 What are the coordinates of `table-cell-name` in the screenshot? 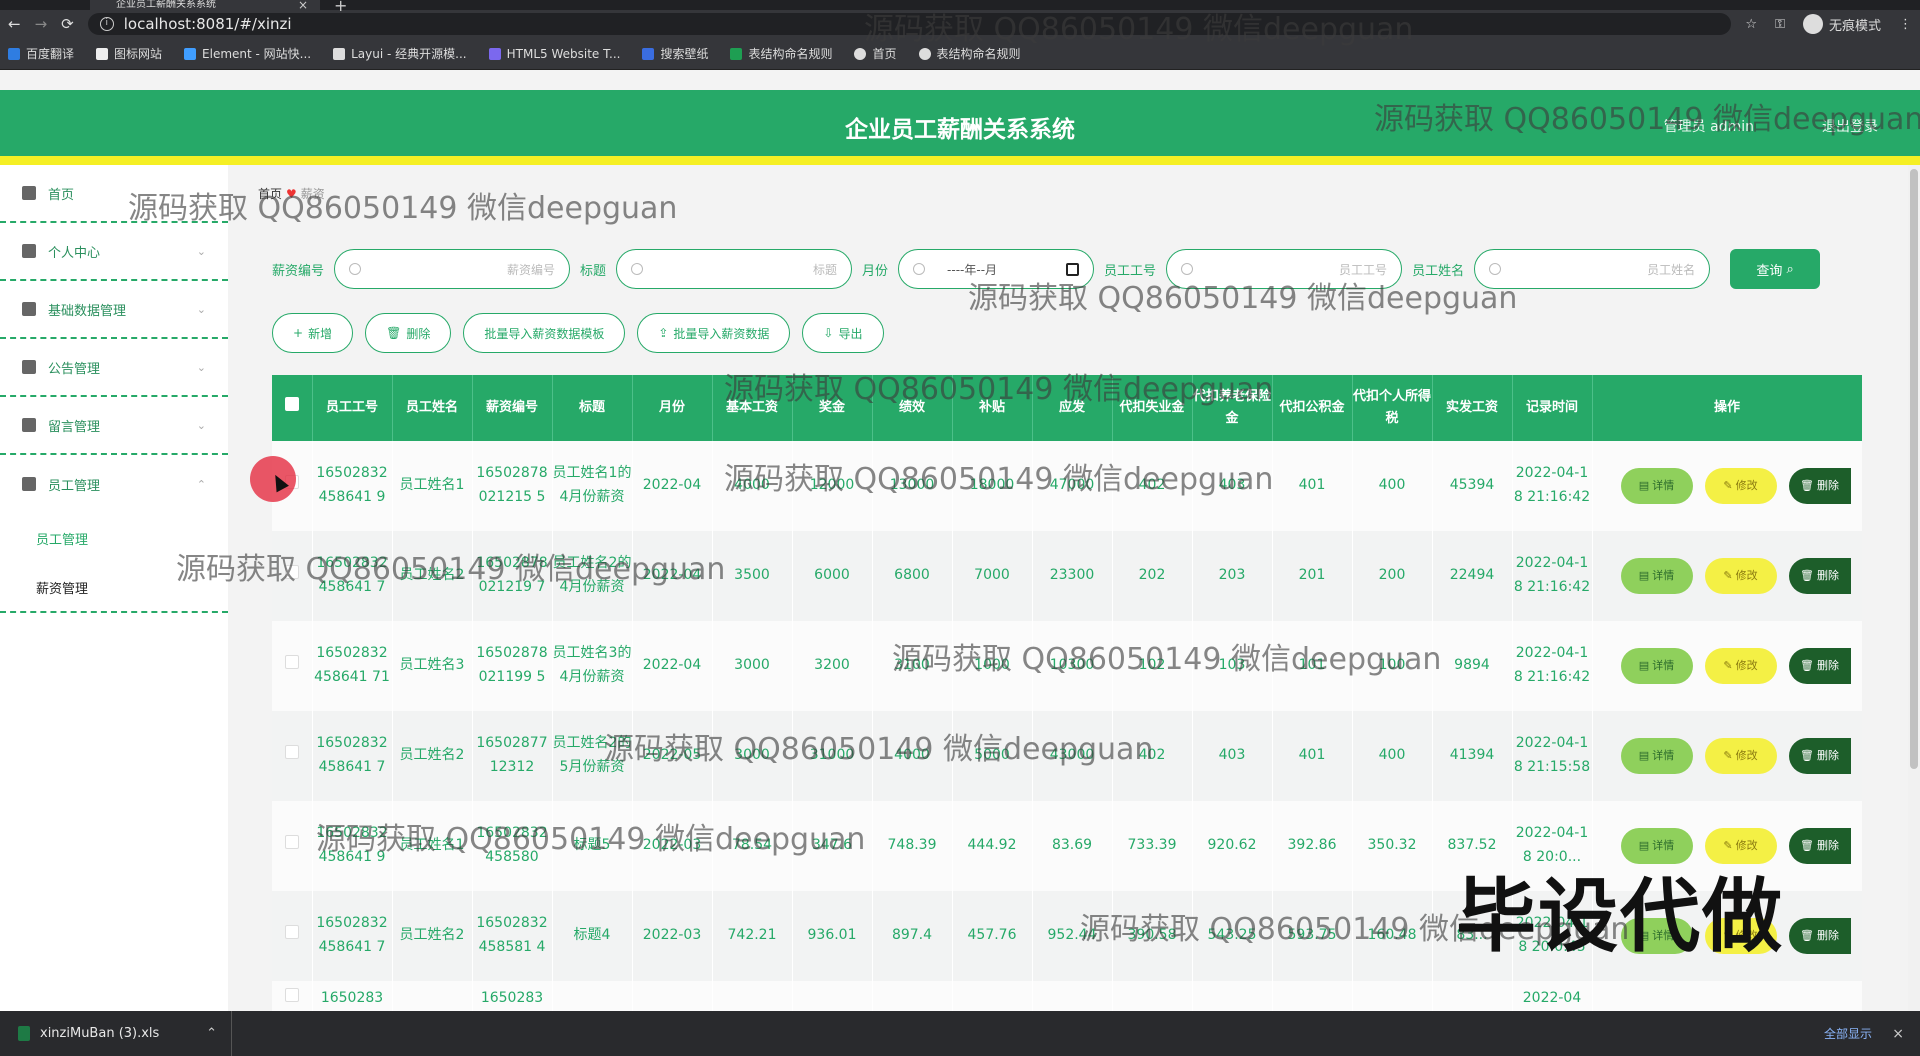 It's located at (432, 998).